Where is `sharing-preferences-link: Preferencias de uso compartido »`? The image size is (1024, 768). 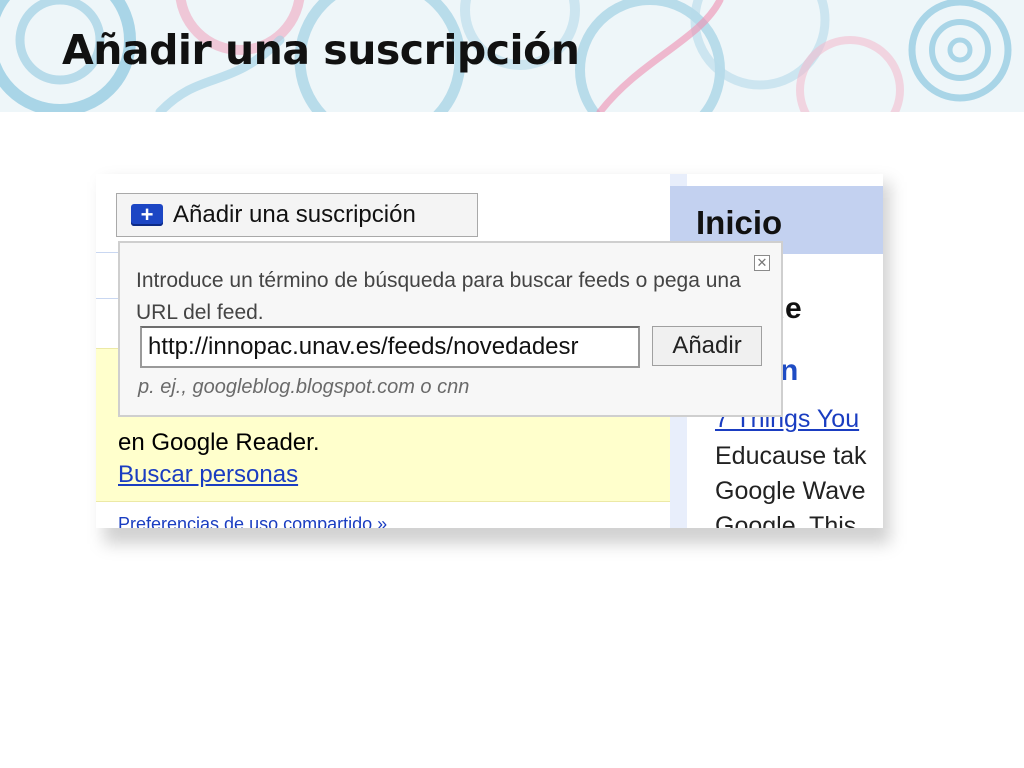
sharing-preferences-link: Preferencias de uso compartido » is located at coordinates (252, 521).